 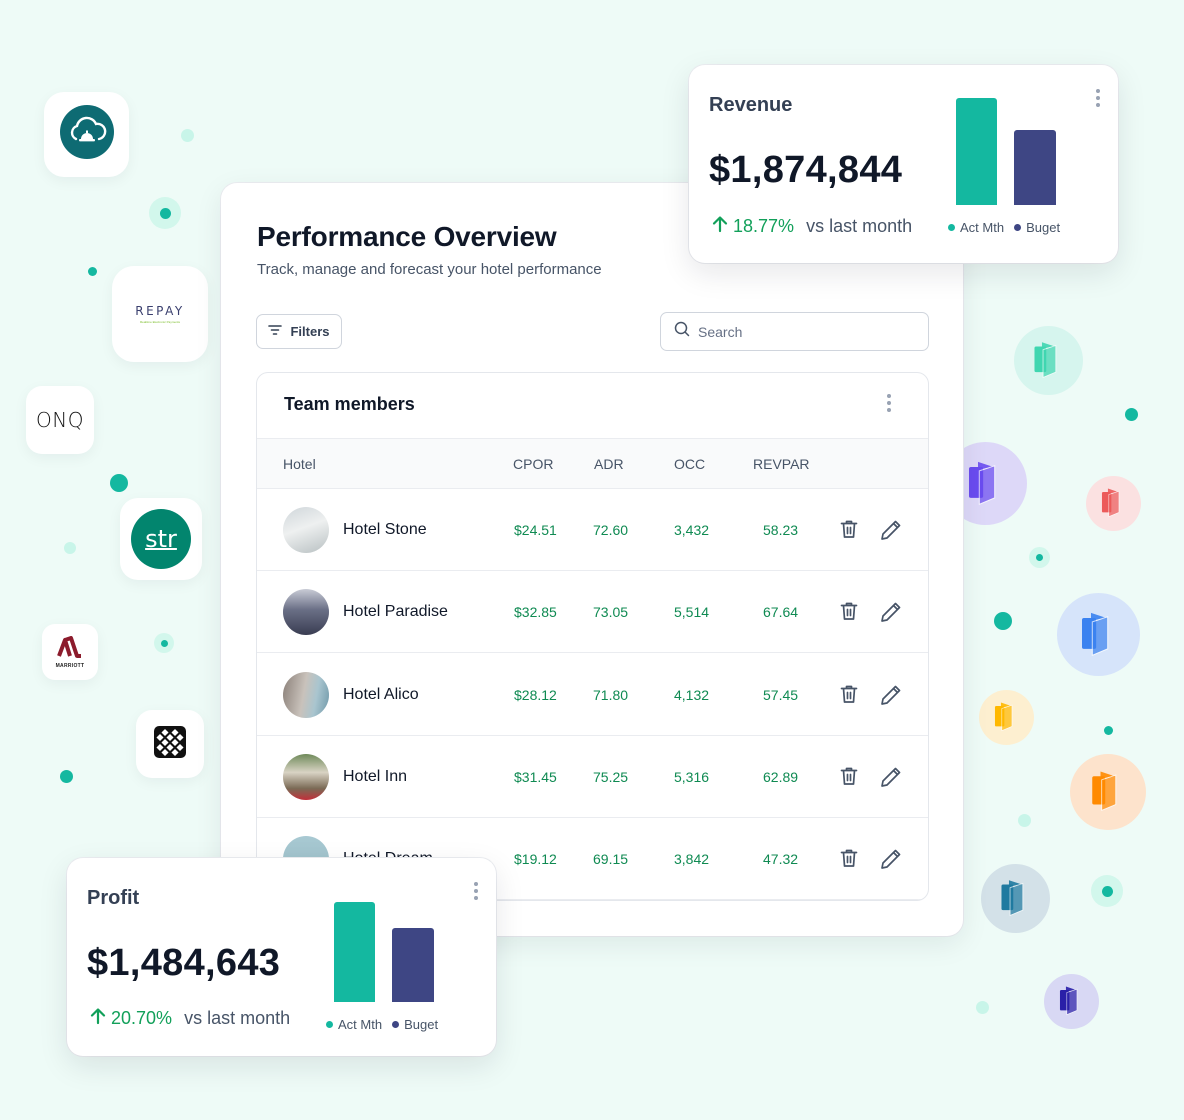 I want to click on profit-change-label: vs last month, so click(x=237, y=1018).